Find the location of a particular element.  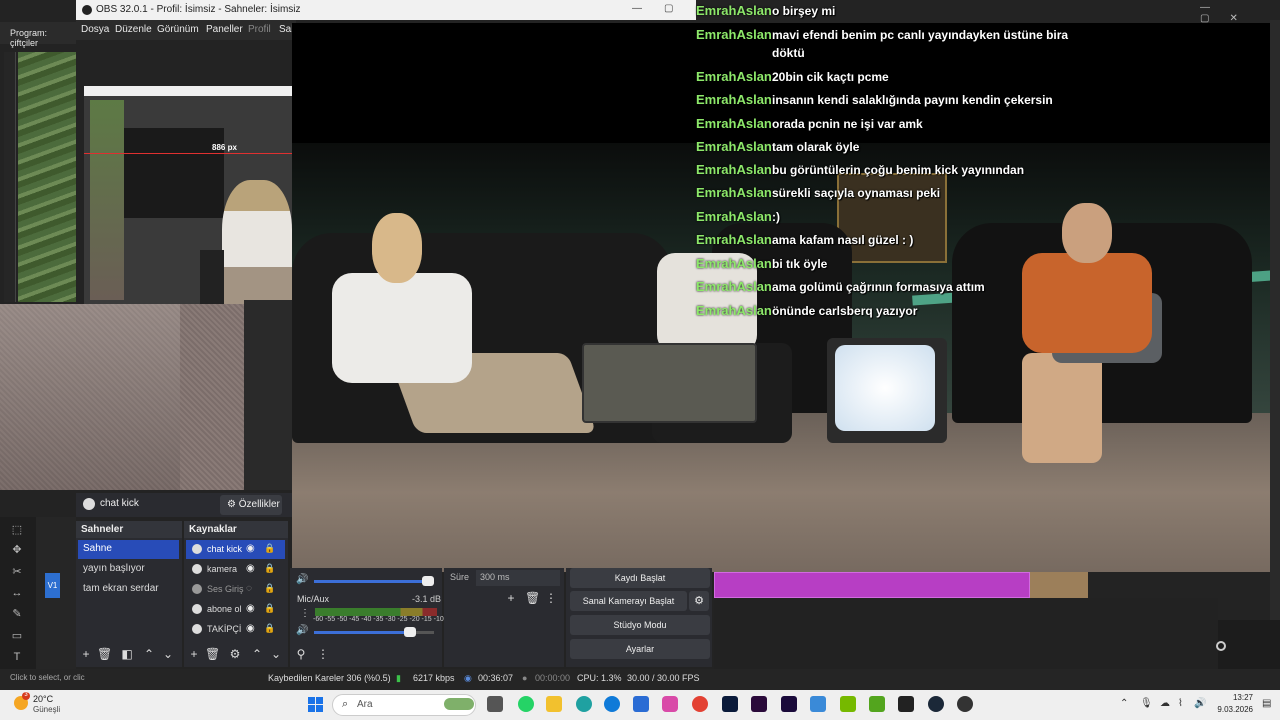

edge-icon is located at coordinates (612, 704).